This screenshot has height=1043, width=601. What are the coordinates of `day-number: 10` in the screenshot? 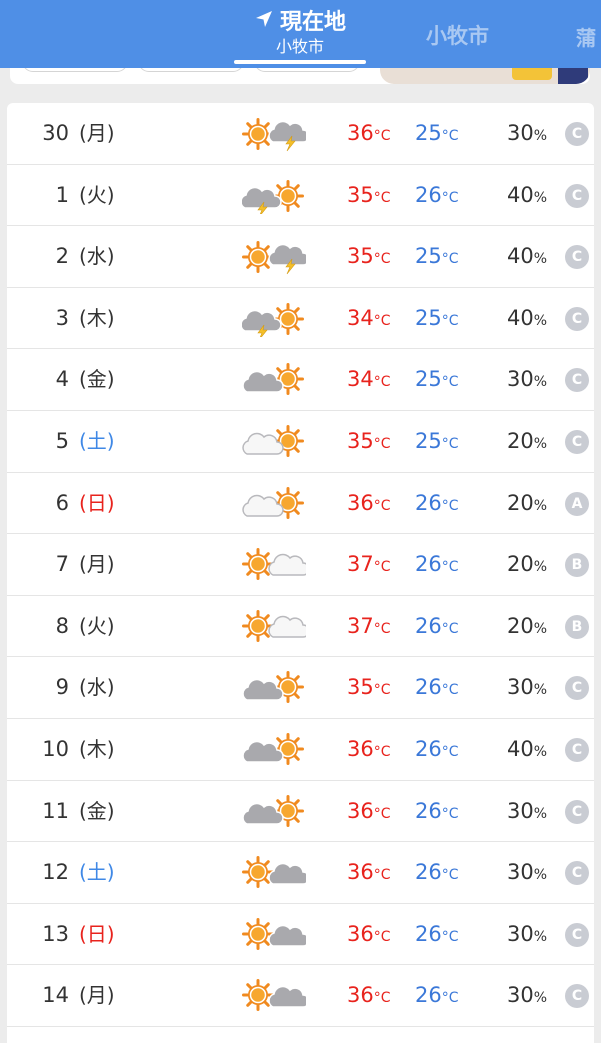 It's located at (55, 748).